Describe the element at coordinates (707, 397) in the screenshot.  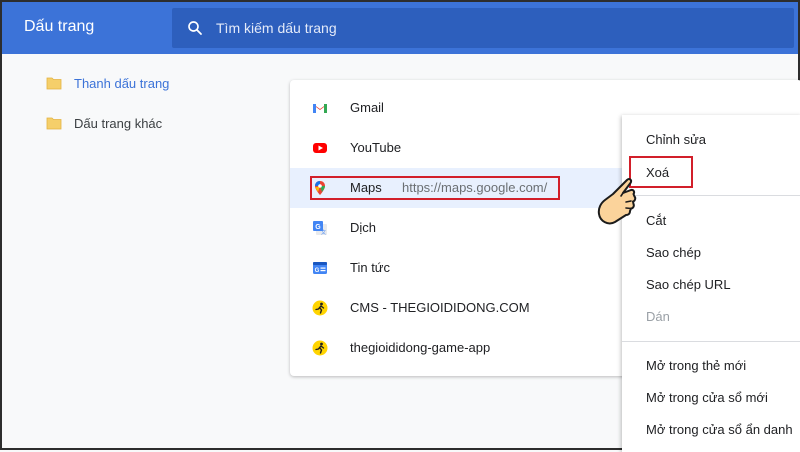
I see `menu-item-open-new-window: Mở trong cửa sổ mới` at that location.